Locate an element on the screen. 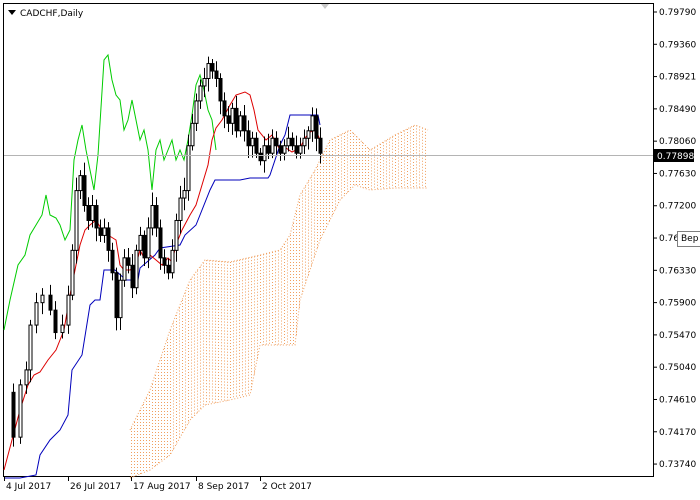 The height and width of the screenshot is (500, 700). x-tick-label: 2 Oct 2017 is located at coordinates (287, 487).